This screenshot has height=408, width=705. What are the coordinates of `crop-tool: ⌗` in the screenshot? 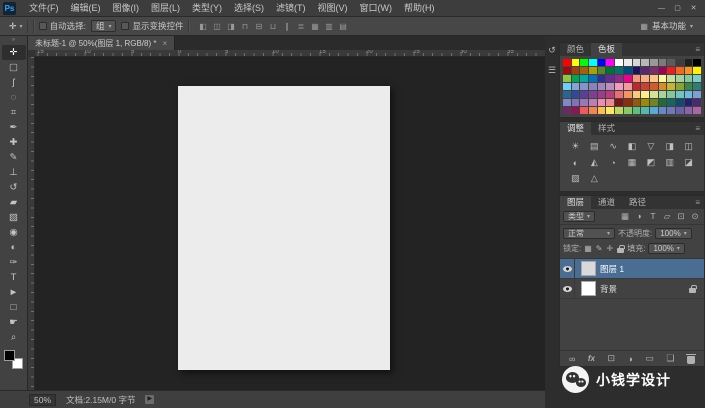 It's located at (14, 112).